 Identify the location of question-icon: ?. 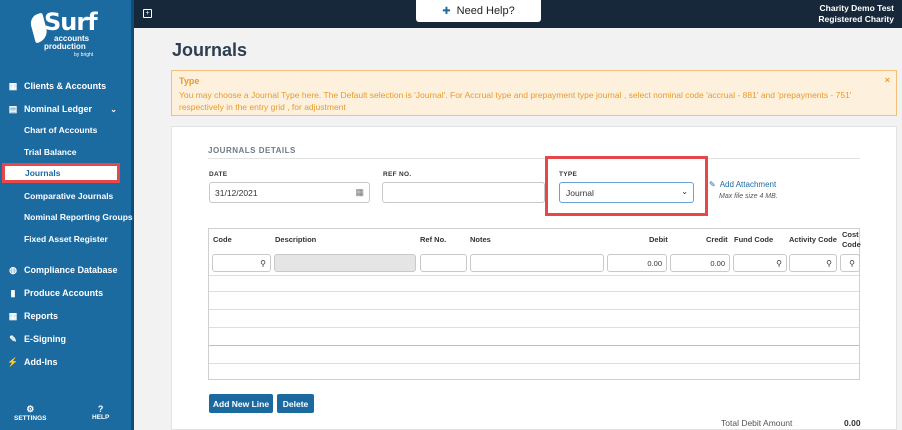
(100, 409).